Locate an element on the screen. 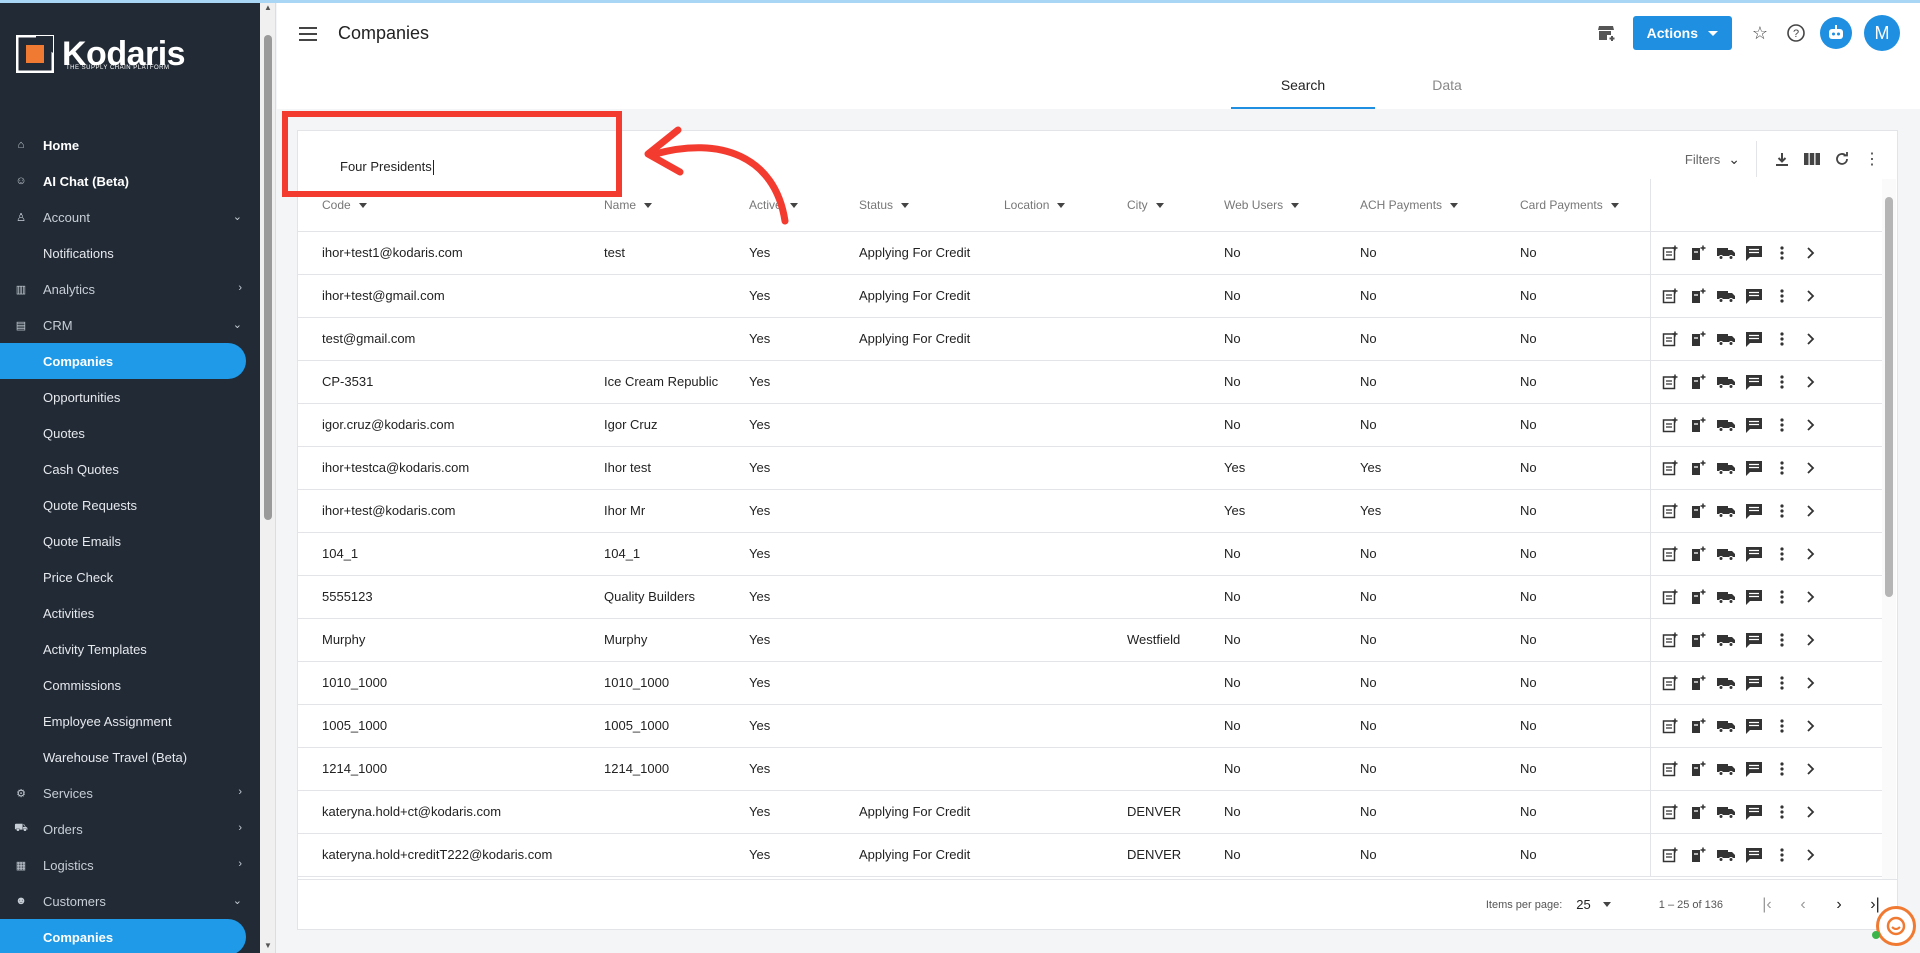 The width and height of the screenshot is (1920, 953). download-icon is located at coordinates (1782, 159).